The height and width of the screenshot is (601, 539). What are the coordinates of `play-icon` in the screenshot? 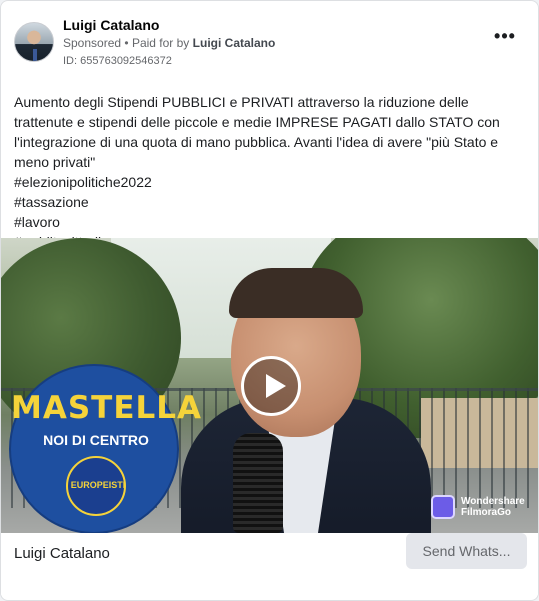 It's located at (271, 386).